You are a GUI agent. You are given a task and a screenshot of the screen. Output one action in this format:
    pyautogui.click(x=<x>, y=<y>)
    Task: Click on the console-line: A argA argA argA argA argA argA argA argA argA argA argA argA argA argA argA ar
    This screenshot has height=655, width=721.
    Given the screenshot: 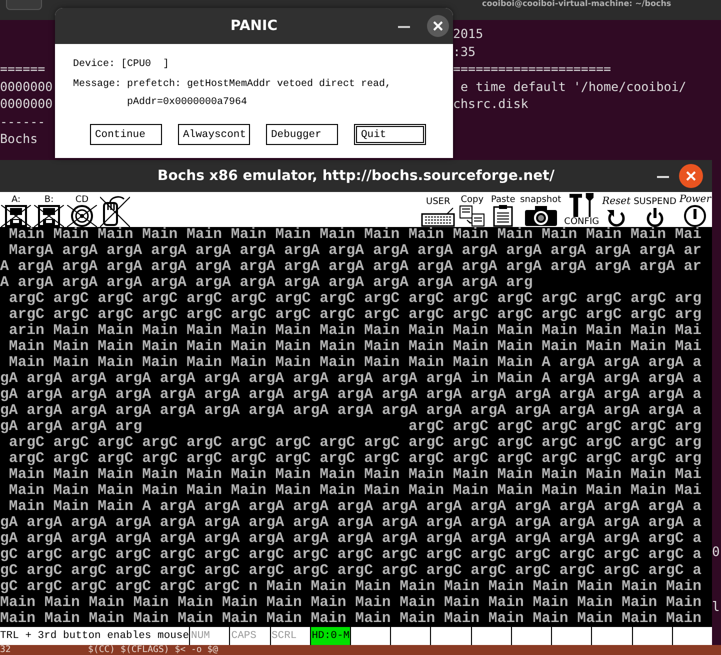 What is the action you would take?
    pyautogui.click(x=351, y=267)
    